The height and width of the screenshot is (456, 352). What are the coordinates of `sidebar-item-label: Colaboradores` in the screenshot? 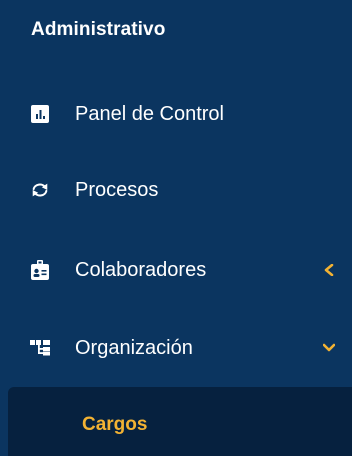 It's located at (141, 269).